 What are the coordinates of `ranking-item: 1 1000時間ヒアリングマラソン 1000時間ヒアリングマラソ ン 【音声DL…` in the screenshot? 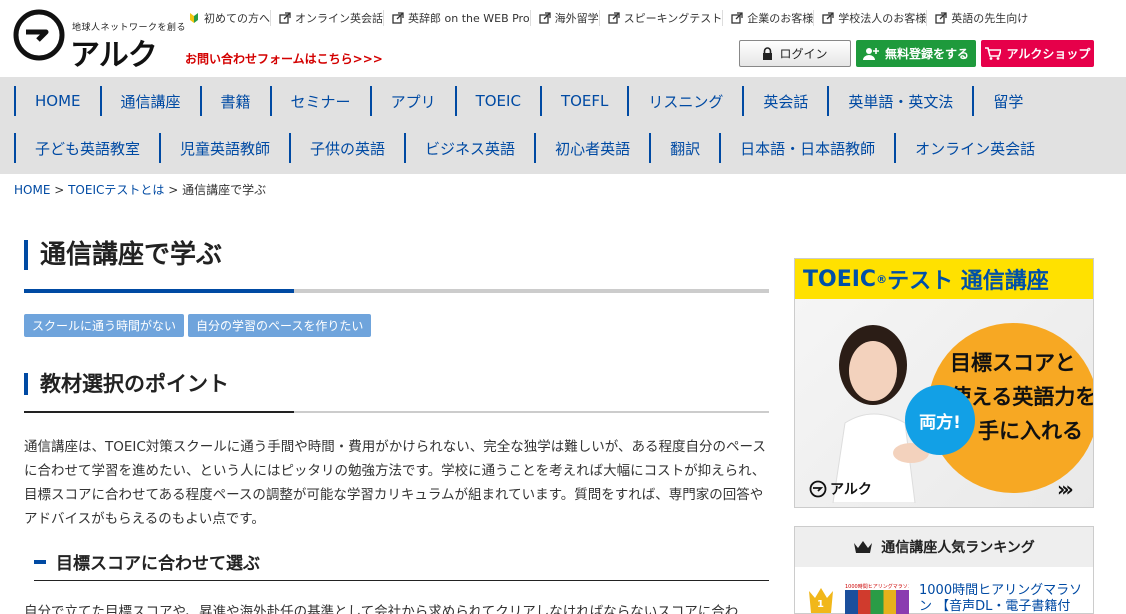 It's located at (945, 596).